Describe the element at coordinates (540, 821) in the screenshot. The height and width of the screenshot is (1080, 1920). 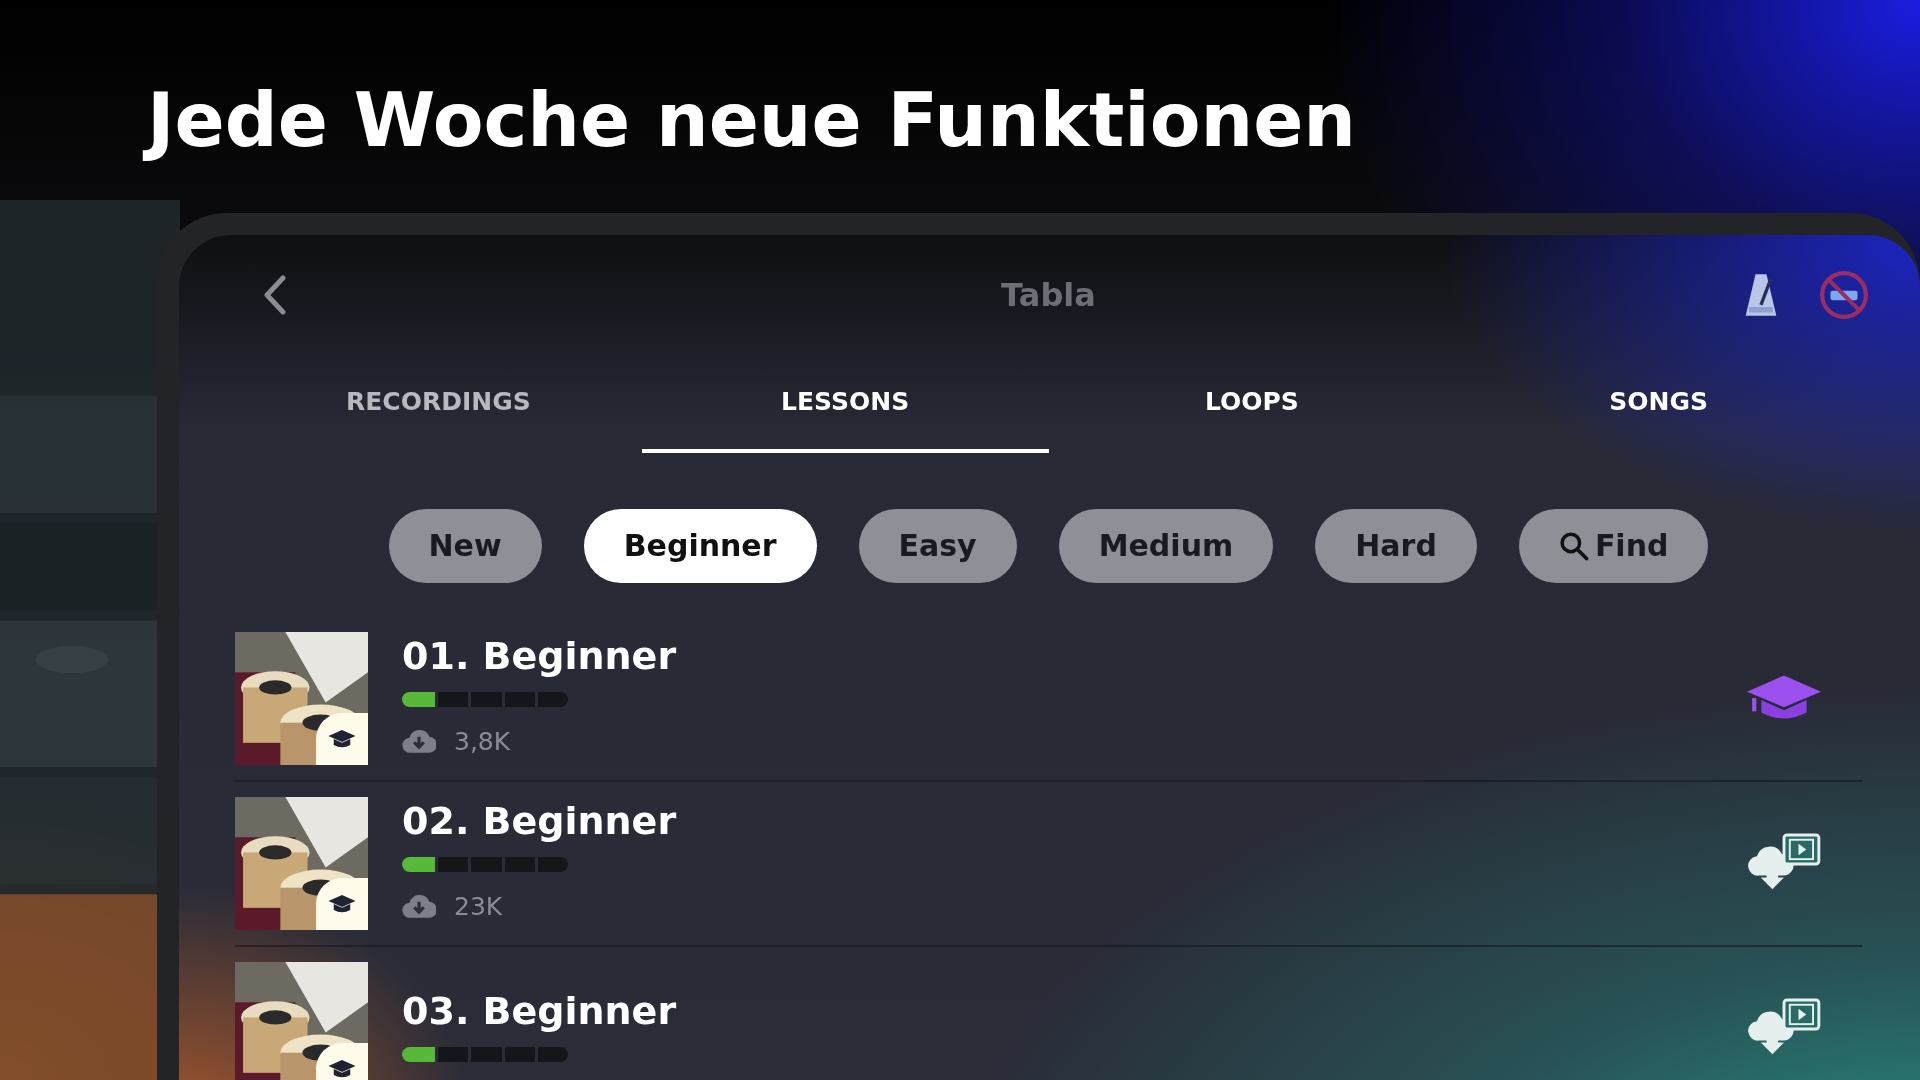
I see `lesson-title: 02. Beginner` at that location.